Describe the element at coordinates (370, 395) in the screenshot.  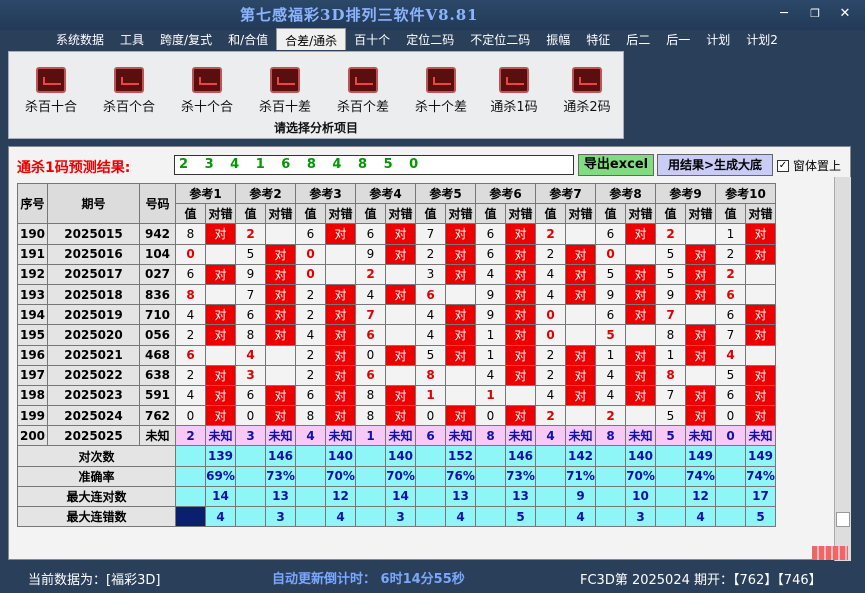
I see `cell-value: 8` at that location.